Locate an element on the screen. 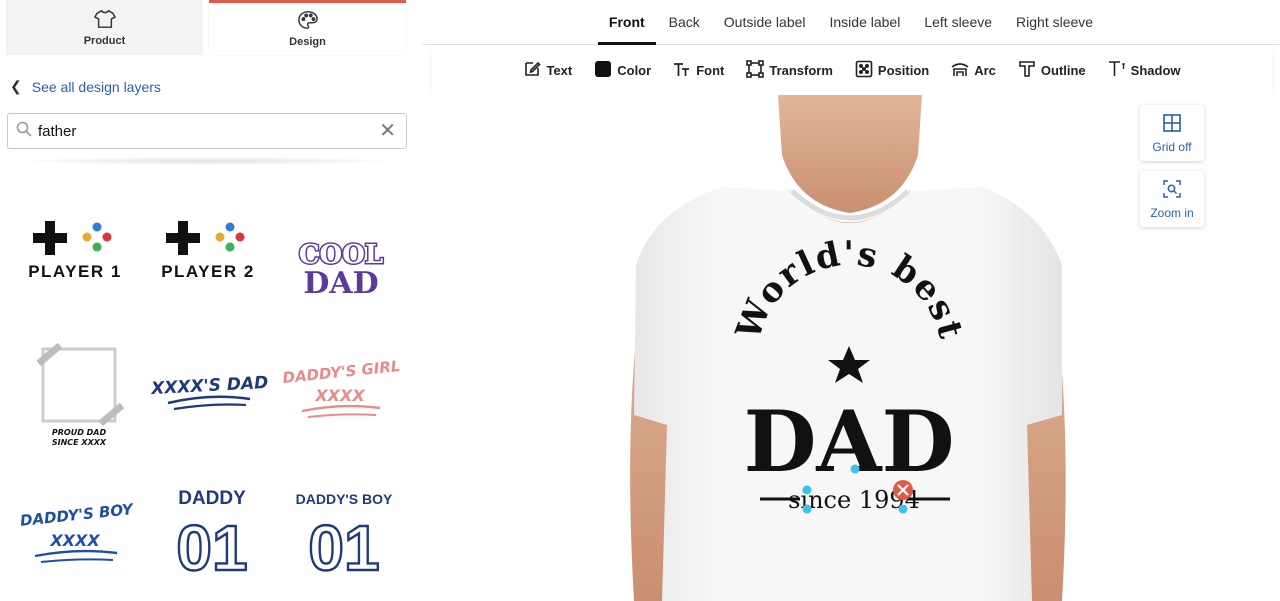 The height and width of the screenshot is (601, 1280). arc-tool-button: Arc is located at coordinates (973, 70).